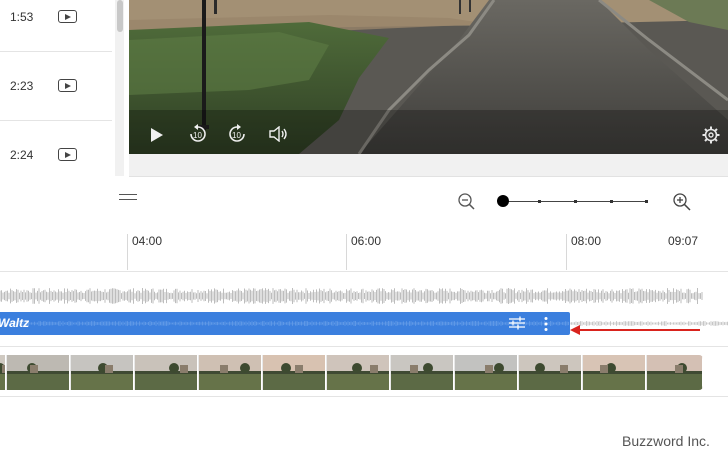 The width and height of the screenshot is (728, 460). I want to click on video-footer-strip, so click(428, 165).